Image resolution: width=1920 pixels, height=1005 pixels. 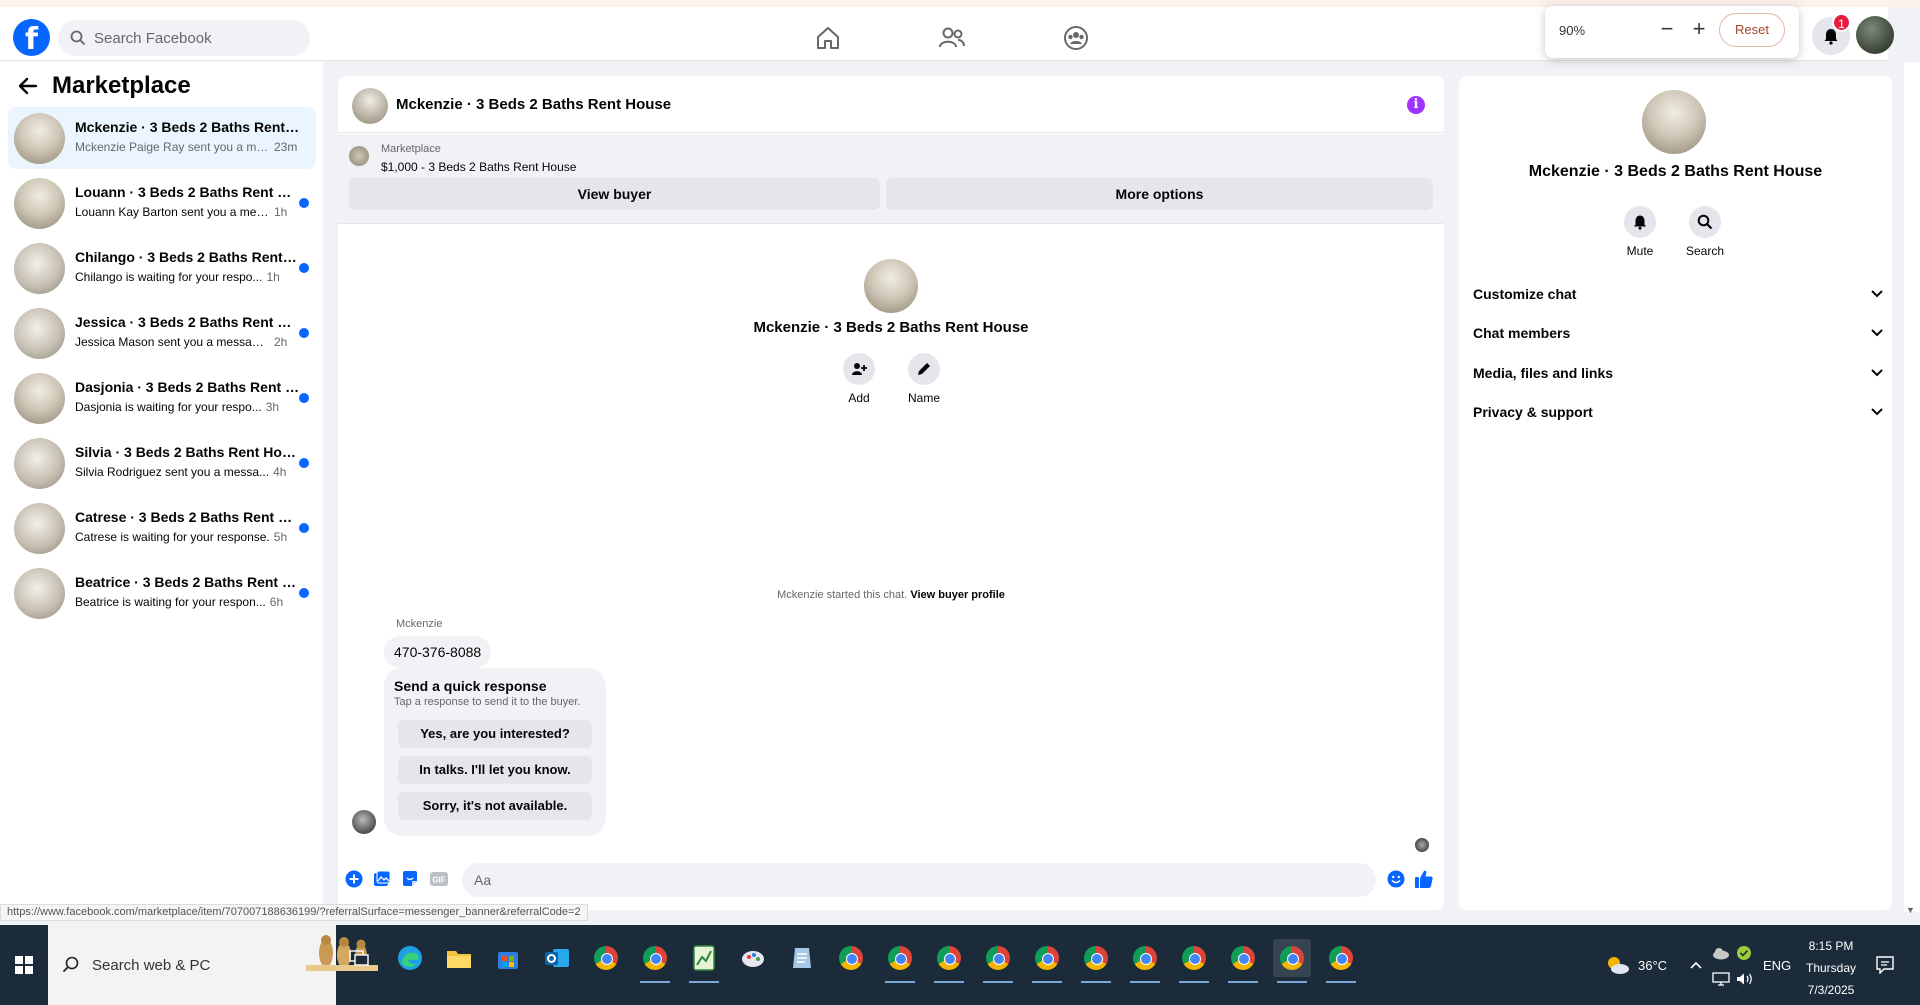 What do you see at coordinates (184, 38) in the screenshot?
I see `facebook-search-input: Search Facebook` at bounding box center [184, 38].